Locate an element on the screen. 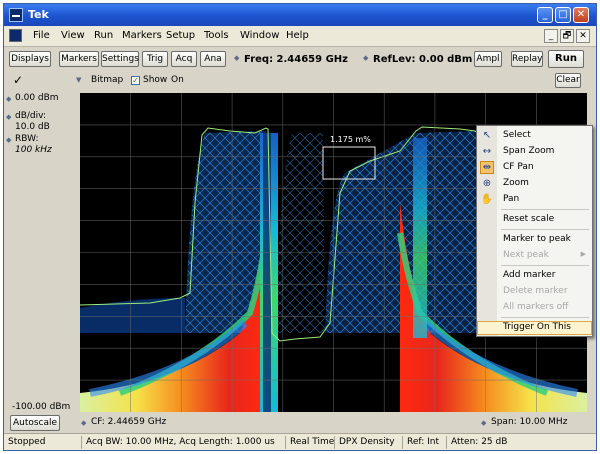  menu-select: ↖ Select is located at coordinates (534, 136).